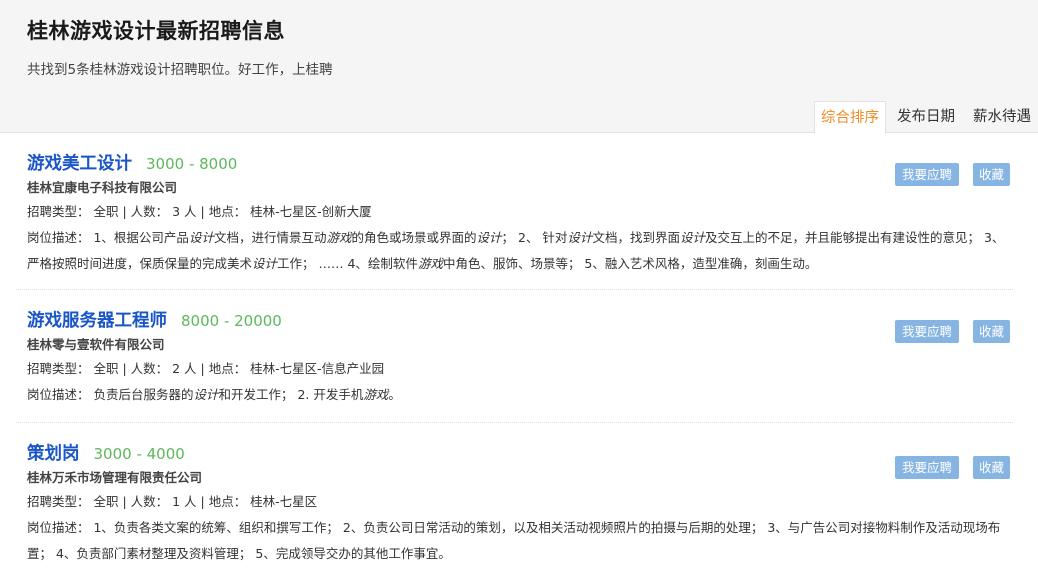 The width and height of the screenshot is (1038, 579). I want to click on desc-text: 中角色、服饰、场景等； 5、融入艺术风格，造型准确，刻画生动。, so click(630, 263).